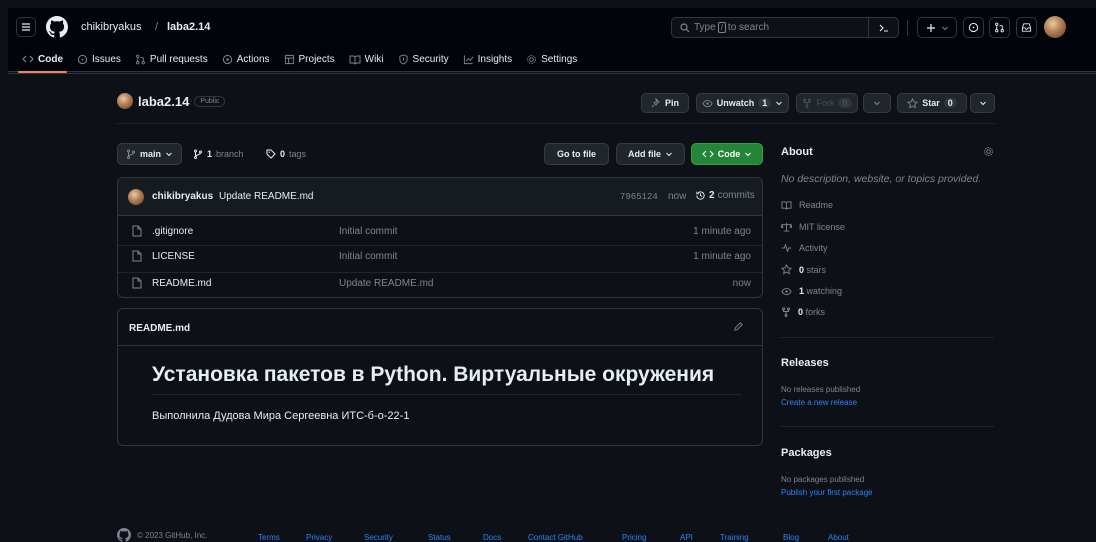  Describe the element at coordinates (685, 27) in the screenshot. I see `search-icon` at that location.